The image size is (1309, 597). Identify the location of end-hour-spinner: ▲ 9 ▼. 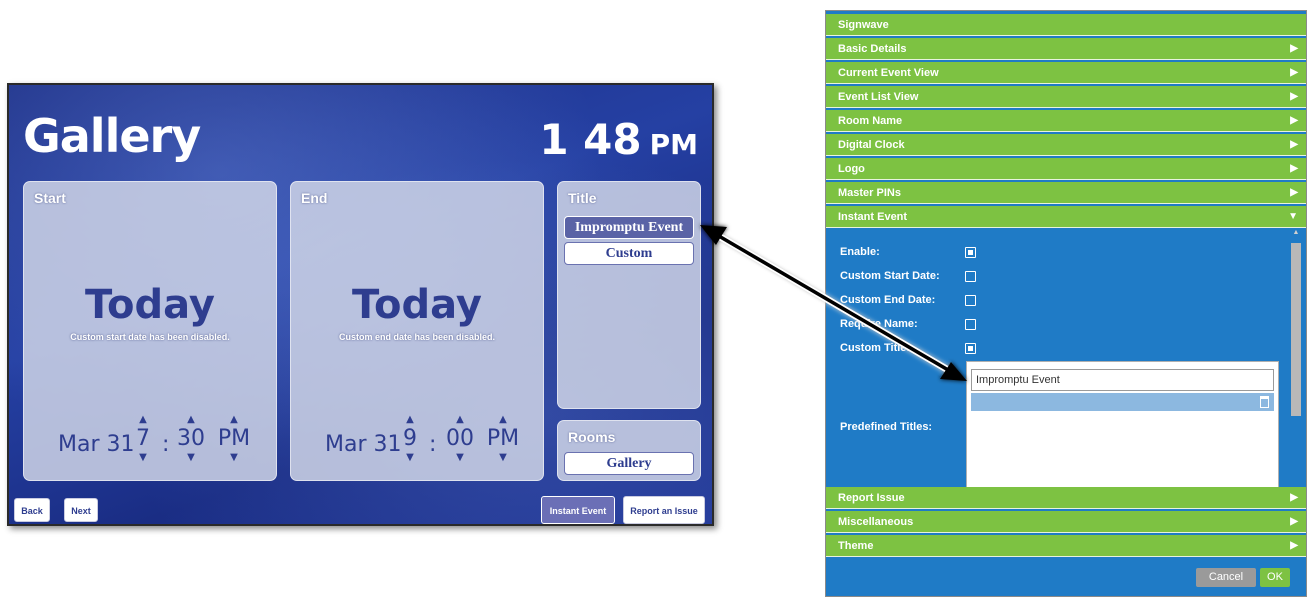
(410, 439).